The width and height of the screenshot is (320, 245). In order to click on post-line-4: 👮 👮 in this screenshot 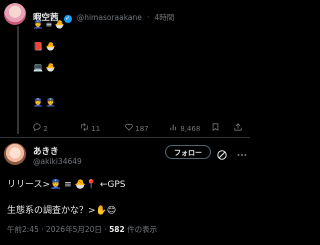, I will do `click(44, 102)`.